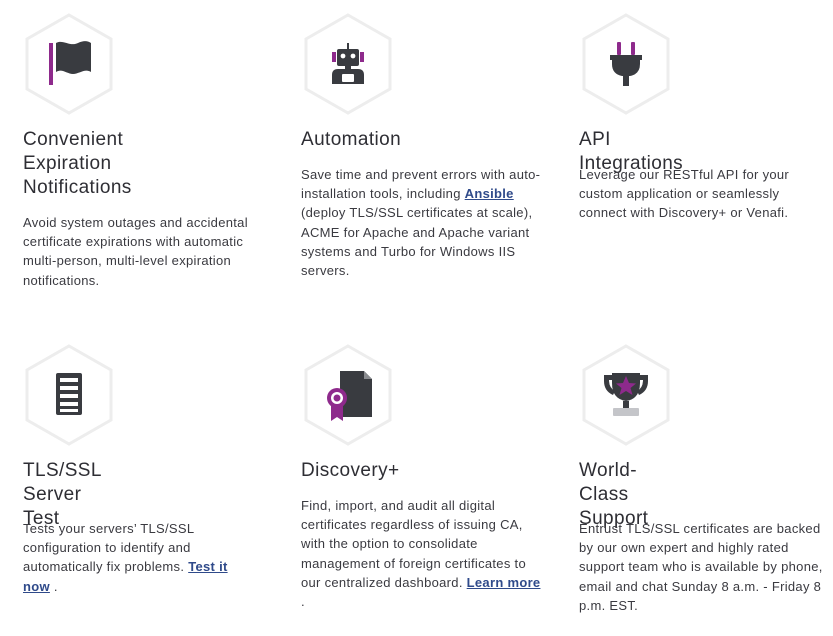  What do you see at coordinates (504, 582) in the screenshot?
I see `learn-more-link: Learn more` at bounding box center [504, 582].